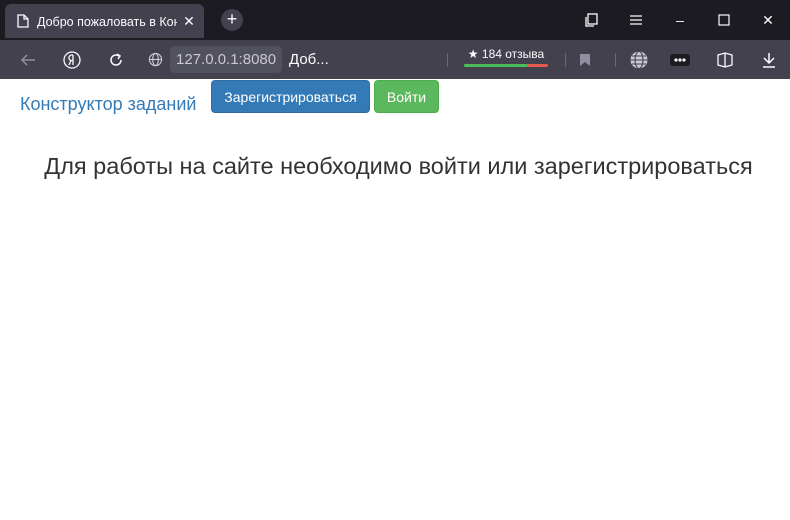 This screenshot has width=790, height=520. Describe the element at coordinates (28, 60) in the screenshot. I see `back-arrow-icon` at that location.